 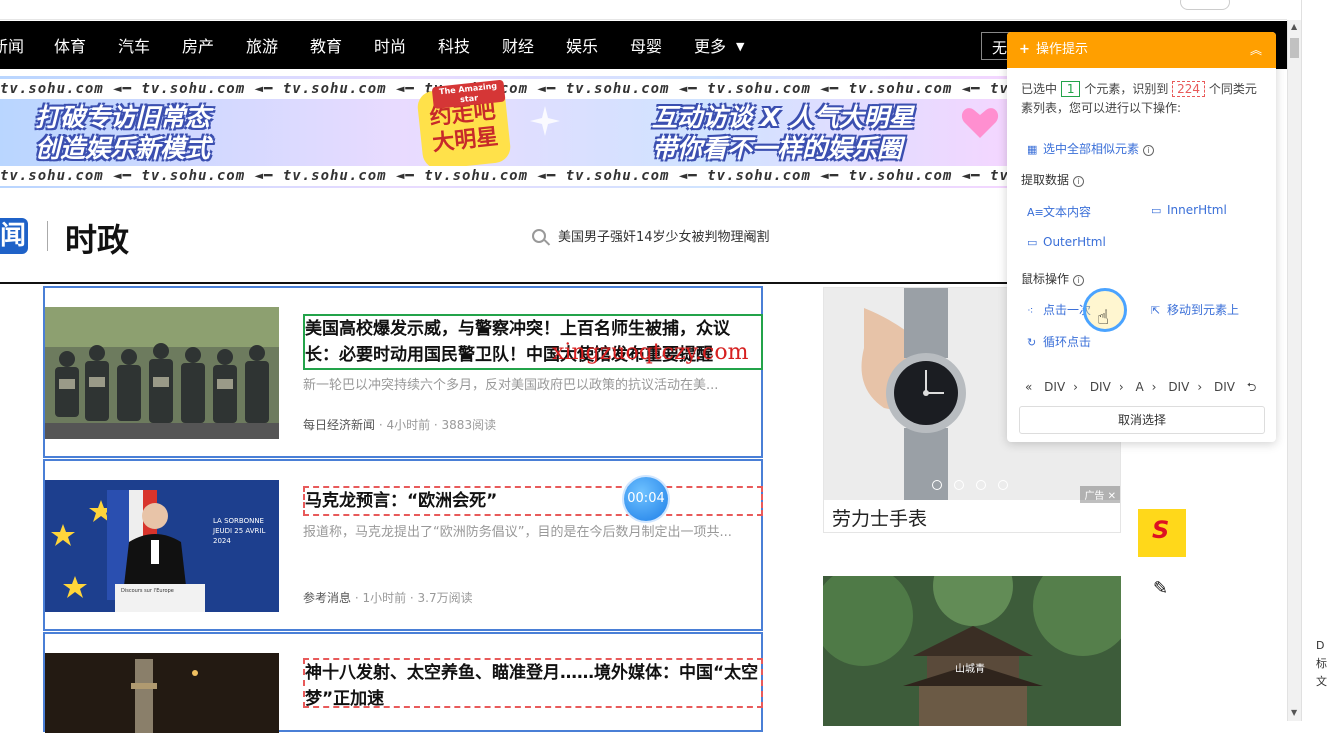 I want to click on banner-right-text: 互动访谈 X 人气大明星 带你看不一样的娱乐圈, so click(x=783, y=133).